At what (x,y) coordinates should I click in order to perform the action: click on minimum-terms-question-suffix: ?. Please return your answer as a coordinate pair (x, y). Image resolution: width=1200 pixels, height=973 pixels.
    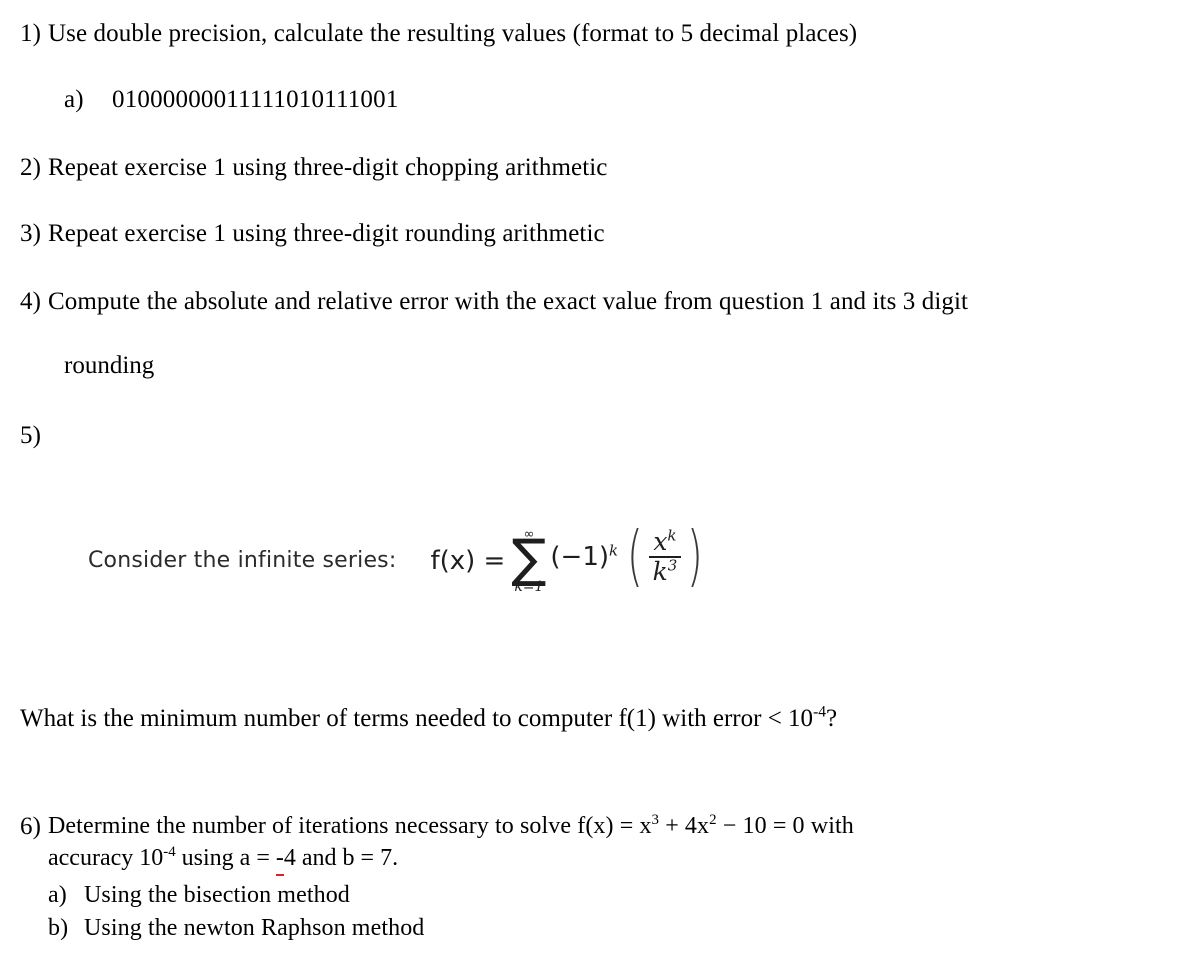
    Looking at the image, I should click on (831, 718).